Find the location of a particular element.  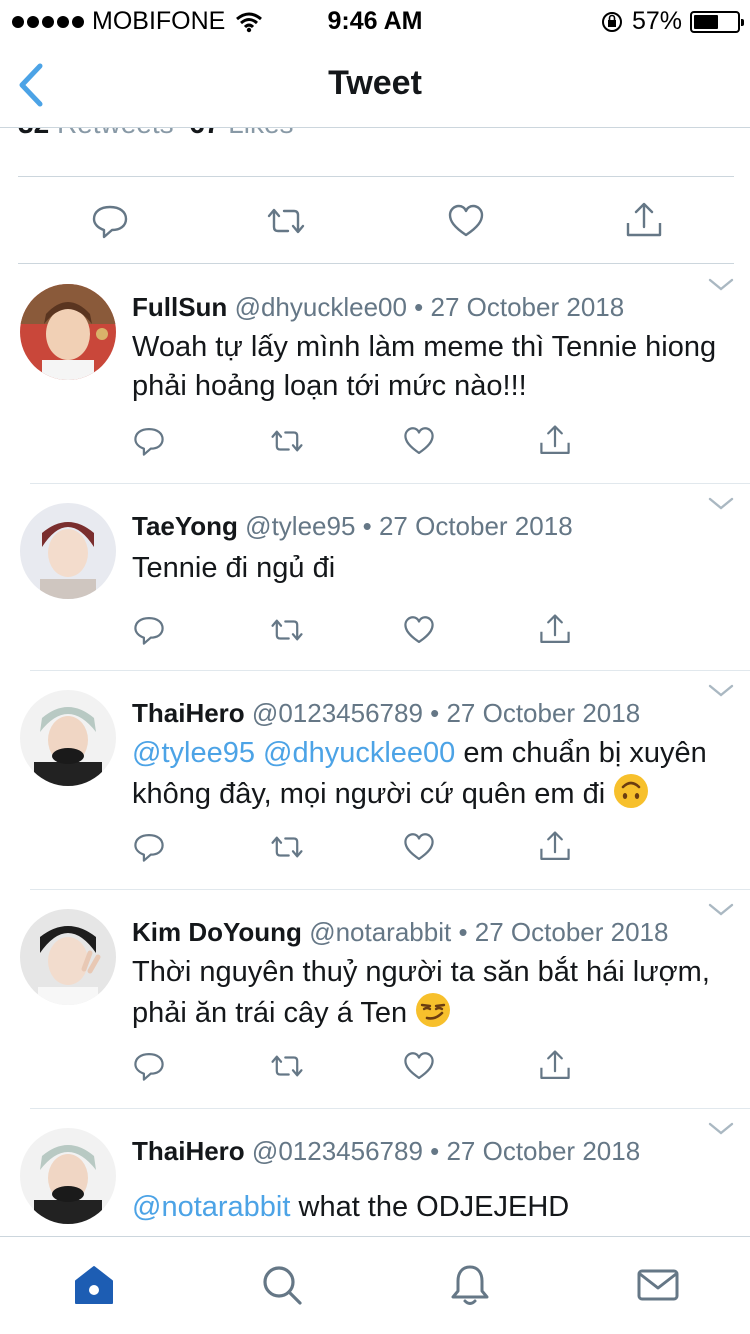

display-name: TaeYong is located at coordinates (185, 526).